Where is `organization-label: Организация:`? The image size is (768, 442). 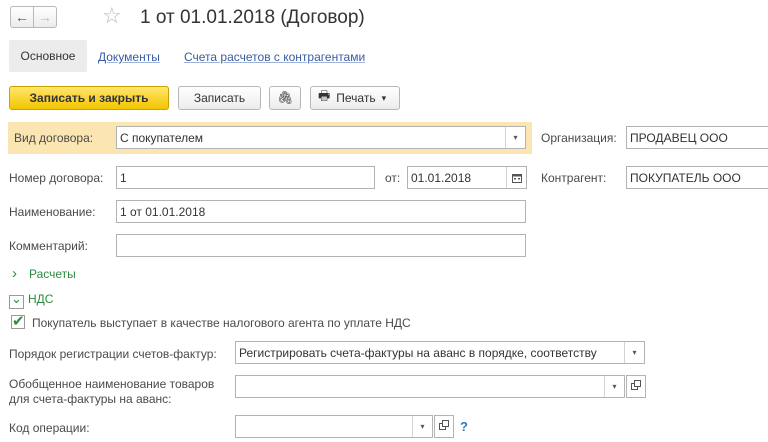
organization-label: Организация: is located at coordinates (579, 138).